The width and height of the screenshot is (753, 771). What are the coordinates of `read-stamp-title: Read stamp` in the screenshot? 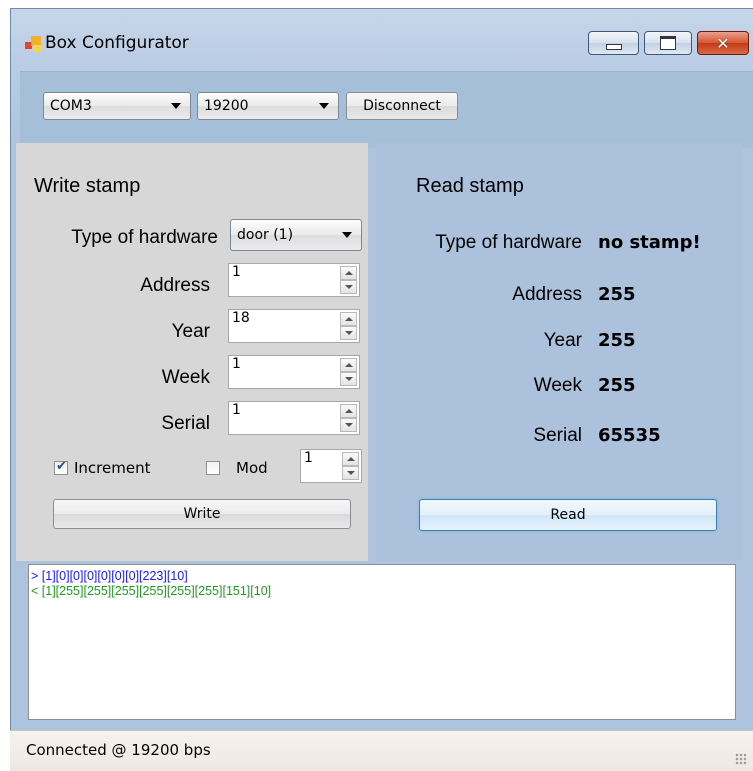 It's located at (470, 186).